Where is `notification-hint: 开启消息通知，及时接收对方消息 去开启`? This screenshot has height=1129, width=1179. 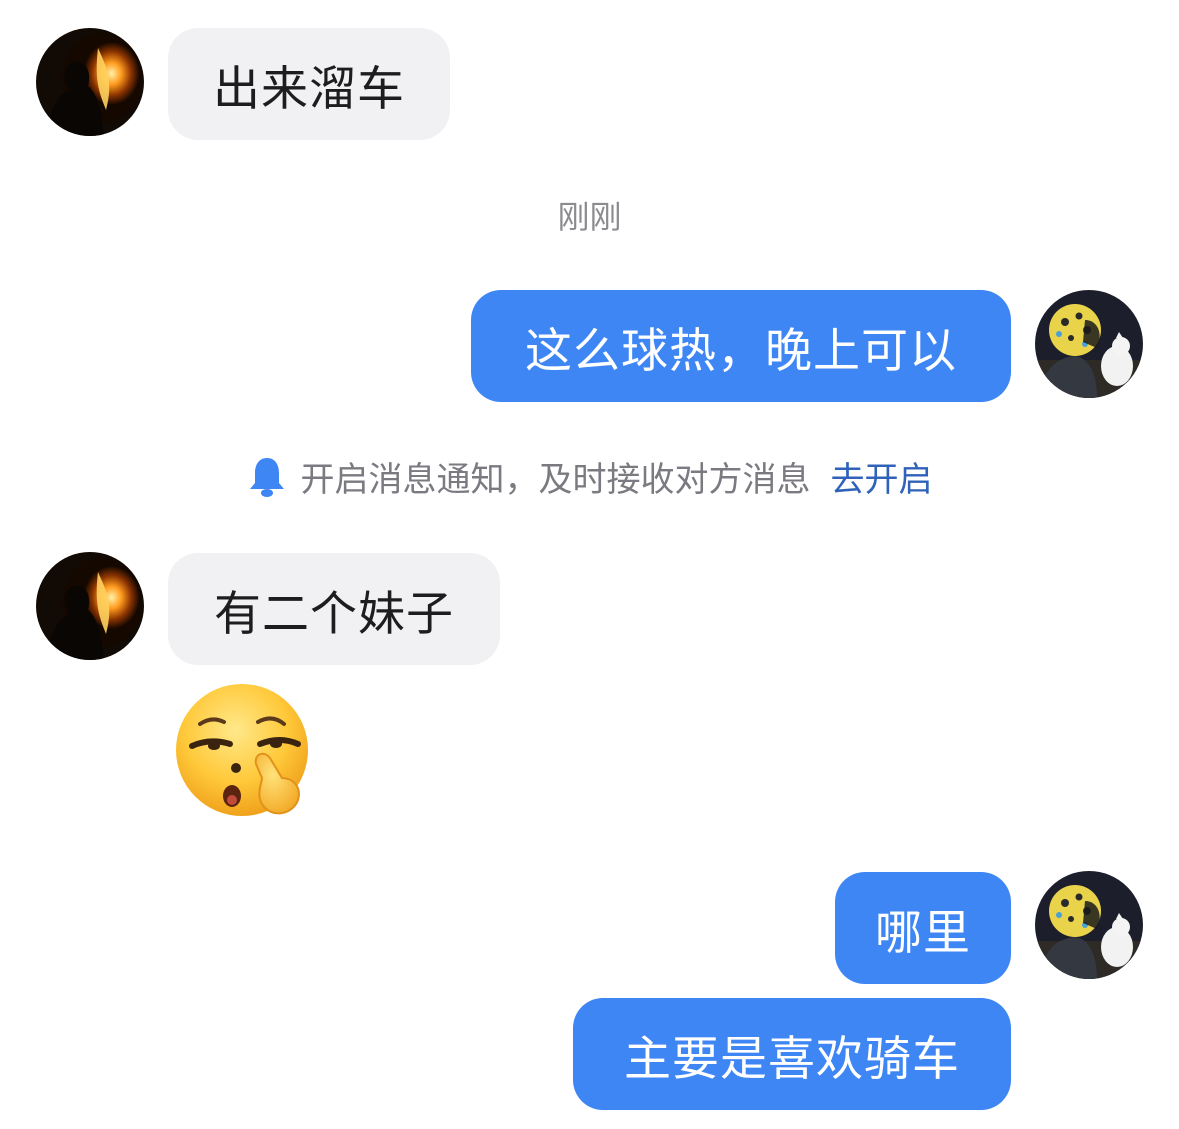 notification-hint: 开启消息通知，及时接收对方消息 去开启 is located at coordinates (589, 476).